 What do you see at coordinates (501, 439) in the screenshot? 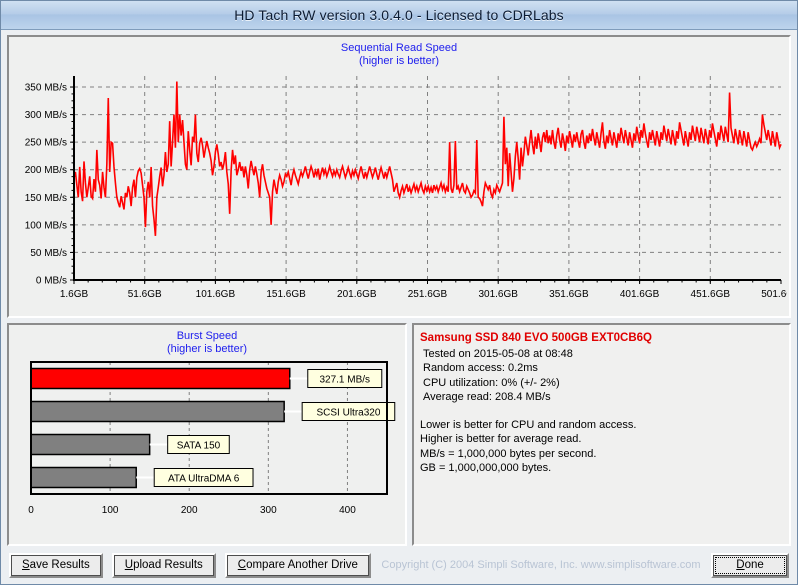
I see `note-higher-better: Higher is better for average read.` at bounding box center [501, 439].